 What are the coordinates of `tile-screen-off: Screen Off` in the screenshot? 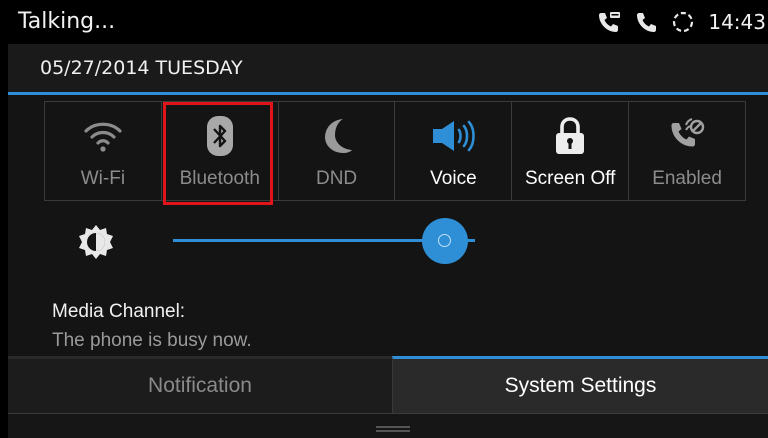 It's located at (571, 151).